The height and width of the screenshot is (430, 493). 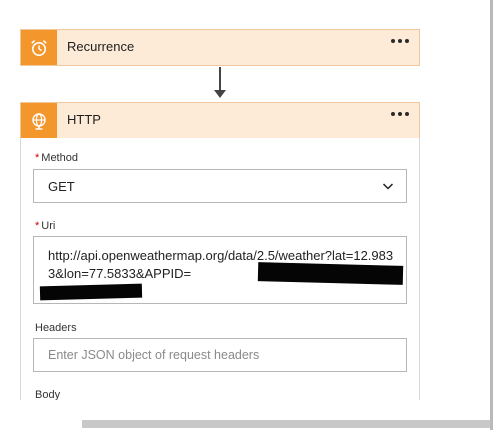 I want to click on headers-input: Enter JSON object of request headers, so click(x=220, y=355).